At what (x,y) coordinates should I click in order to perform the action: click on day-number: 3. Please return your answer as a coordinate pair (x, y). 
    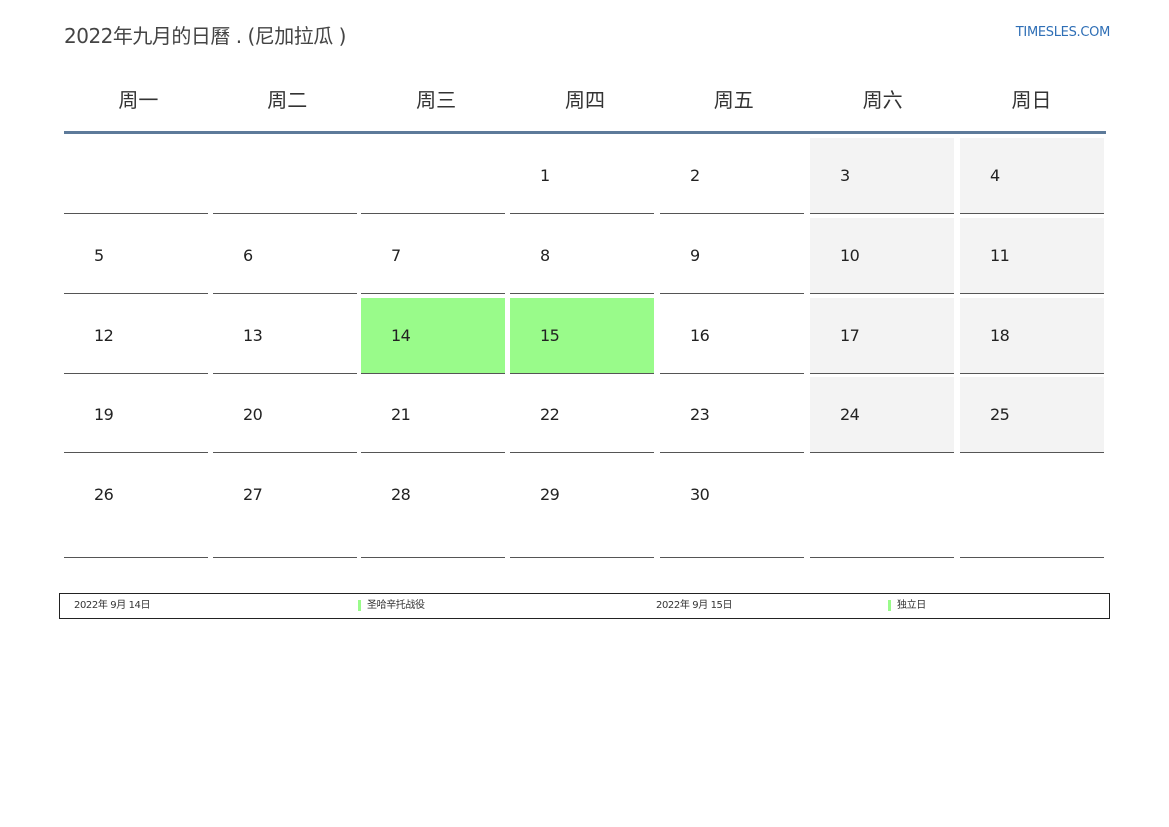
    Looking at the image, I should click on (845, 175).